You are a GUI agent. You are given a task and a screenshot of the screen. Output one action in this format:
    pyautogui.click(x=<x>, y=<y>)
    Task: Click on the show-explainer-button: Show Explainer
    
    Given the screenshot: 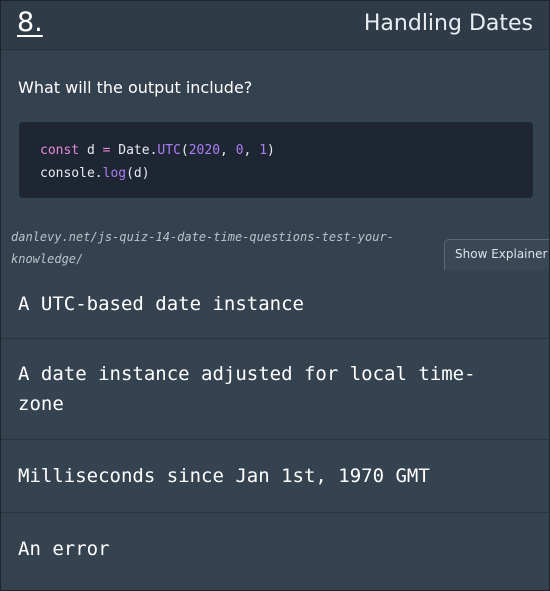 What is the action you would take?
    pyautogui.click(x=496, y=254)
    